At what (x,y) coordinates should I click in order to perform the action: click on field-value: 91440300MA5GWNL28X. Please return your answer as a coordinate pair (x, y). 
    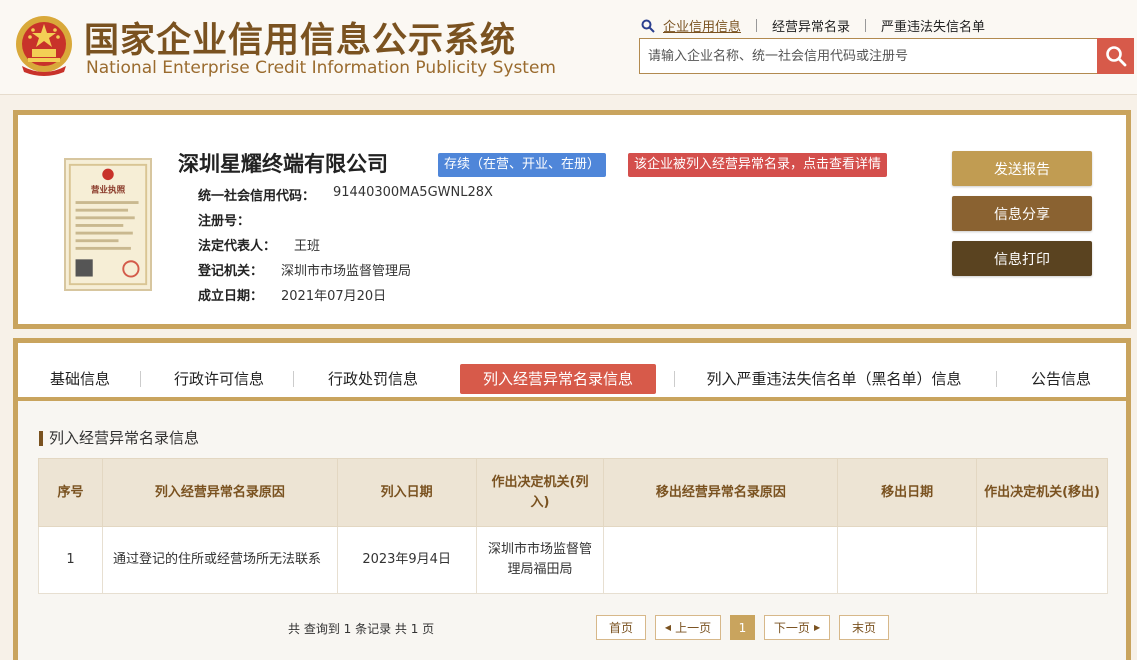
    Looking at the image, I should click on (413, 192).